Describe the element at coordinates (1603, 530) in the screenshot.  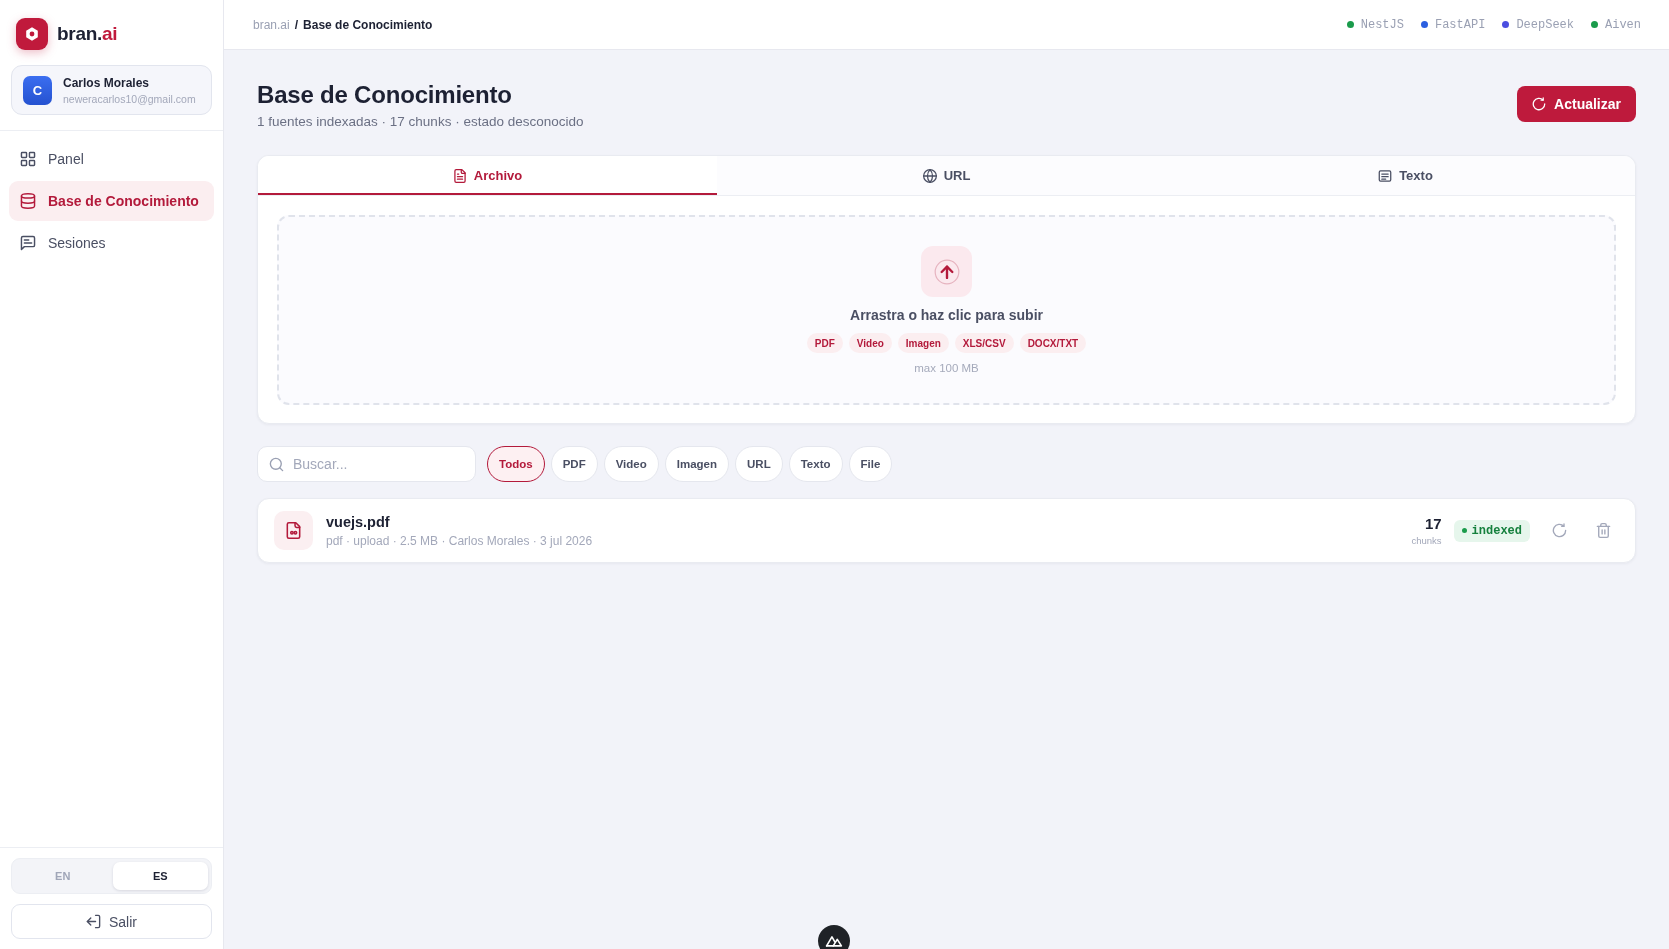
I see `trash-icon` at that location.